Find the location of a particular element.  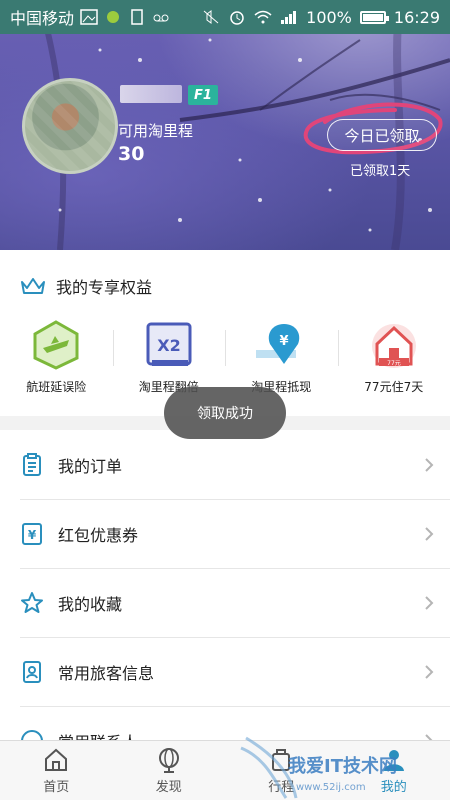

voicemail-icon is located at coordinates (161, 18).